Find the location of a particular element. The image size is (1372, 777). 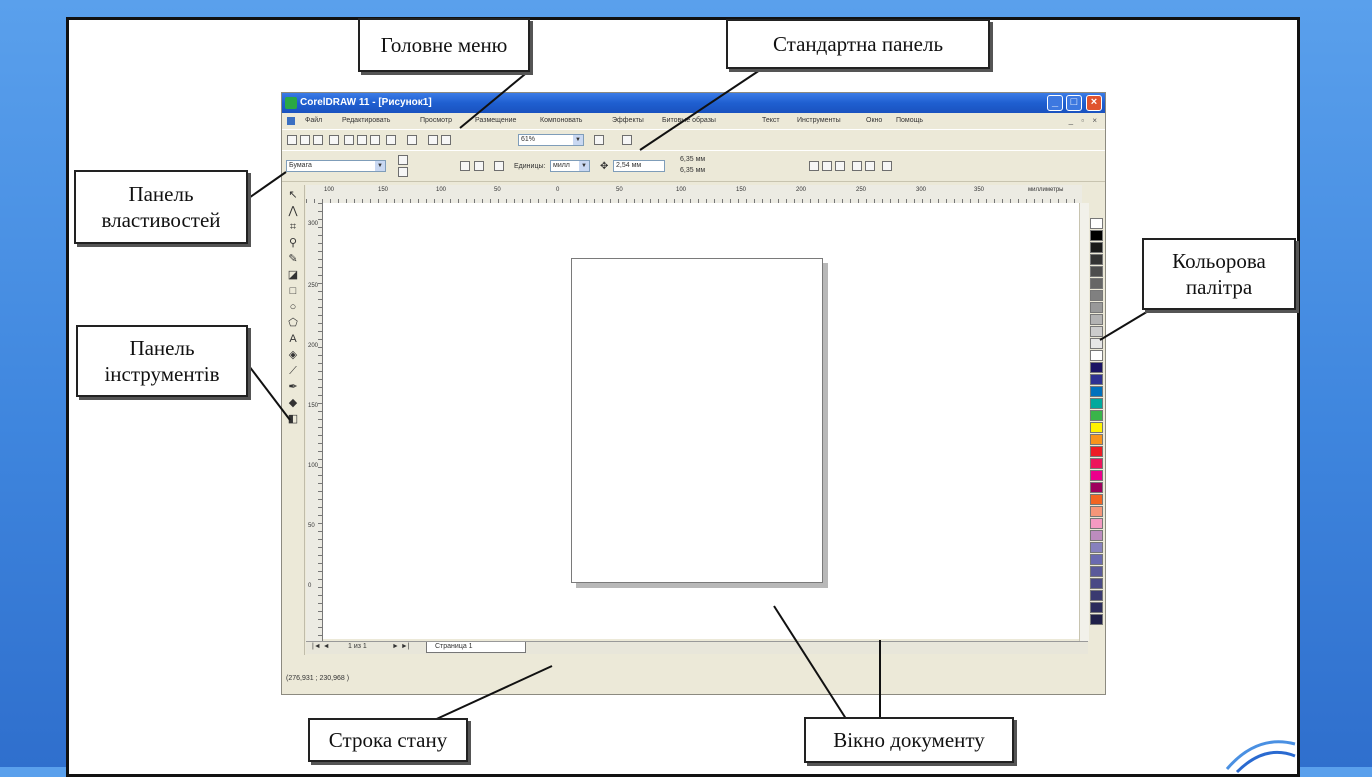

freehand-tool-icon: ✎ is located at coordinates (293, 259).